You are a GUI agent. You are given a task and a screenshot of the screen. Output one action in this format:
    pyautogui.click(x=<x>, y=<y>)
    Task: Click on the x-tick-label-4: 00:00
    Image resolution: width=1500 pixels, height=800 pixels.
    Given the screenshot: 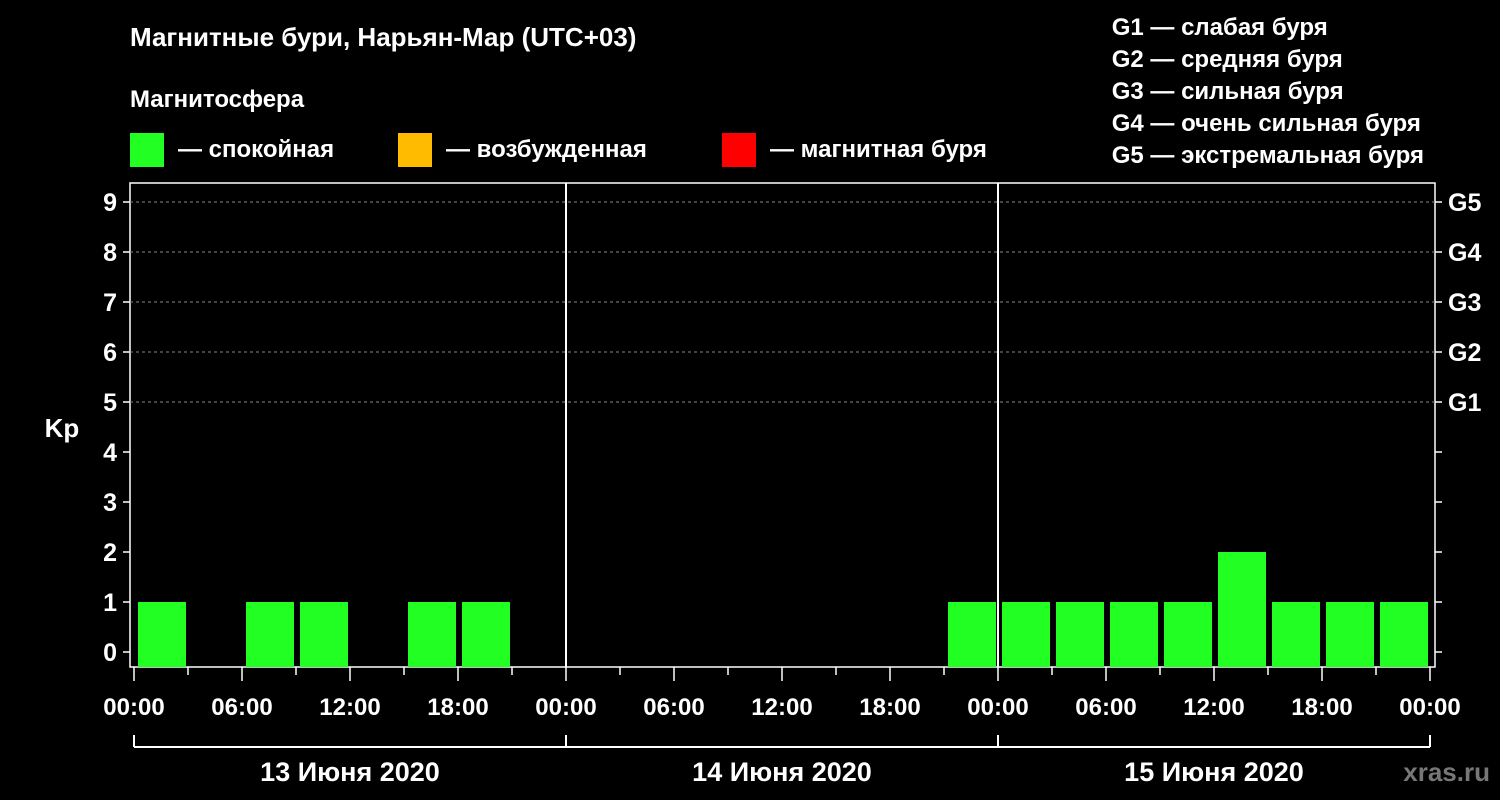 What is the action you would take?
    pyautogui.click(x=565, y=707)
    